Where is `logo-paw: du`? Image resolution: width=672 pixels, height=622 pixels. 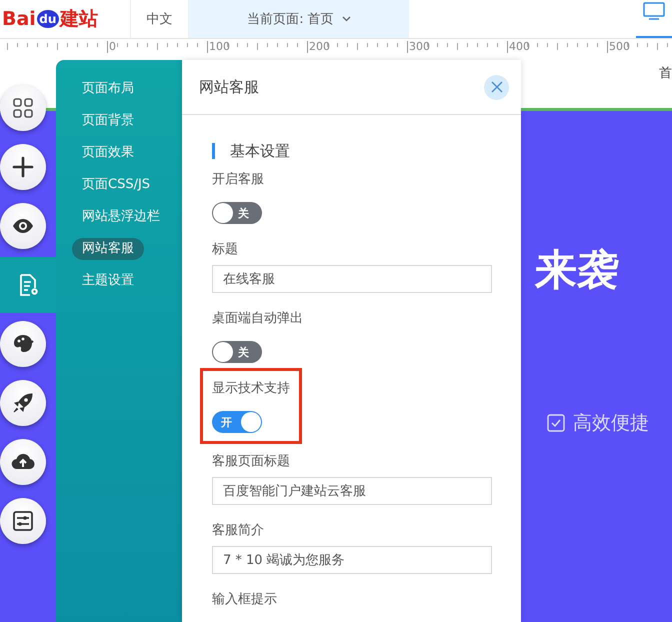
logo-paw: du is located at coordinates (47, 19).